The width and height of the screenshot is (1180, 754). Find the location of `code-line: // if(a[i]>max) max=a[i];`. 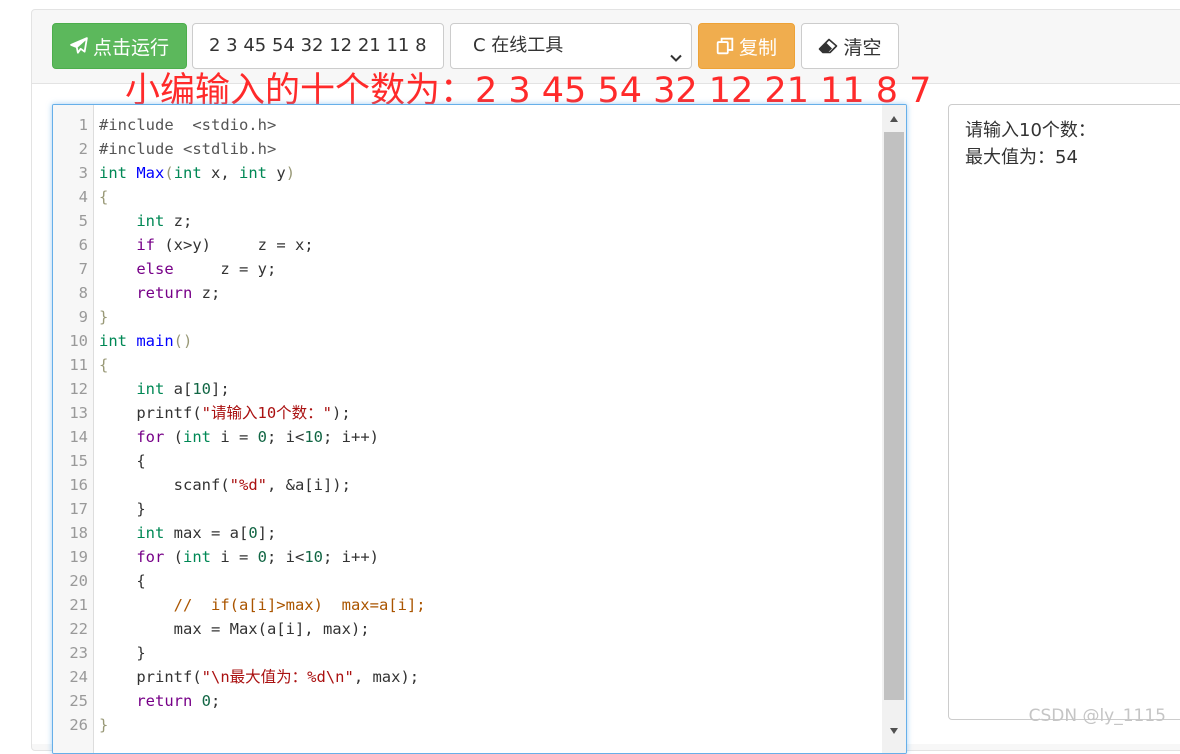

code-line: // if(a[i]>max) max=a[i]; is located at coordinates (262, 605).